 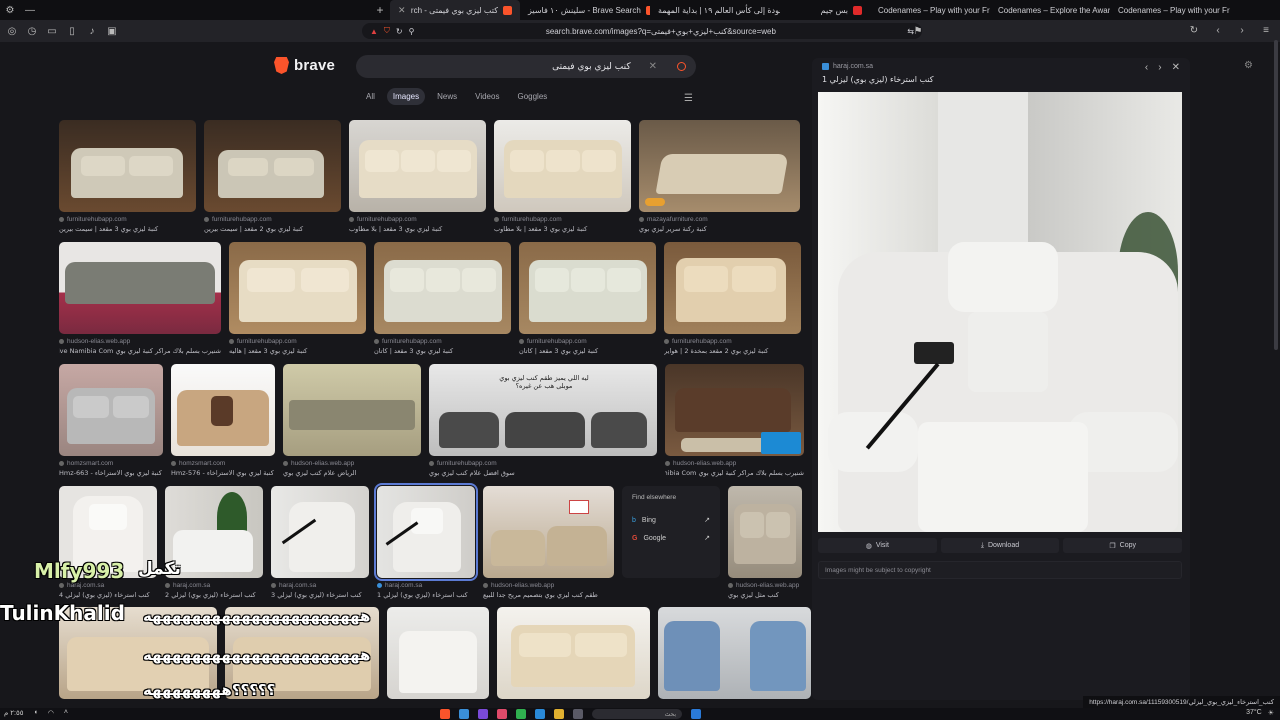 I want to click on tab-goggles: Goggles, so click(x=532, y=96).